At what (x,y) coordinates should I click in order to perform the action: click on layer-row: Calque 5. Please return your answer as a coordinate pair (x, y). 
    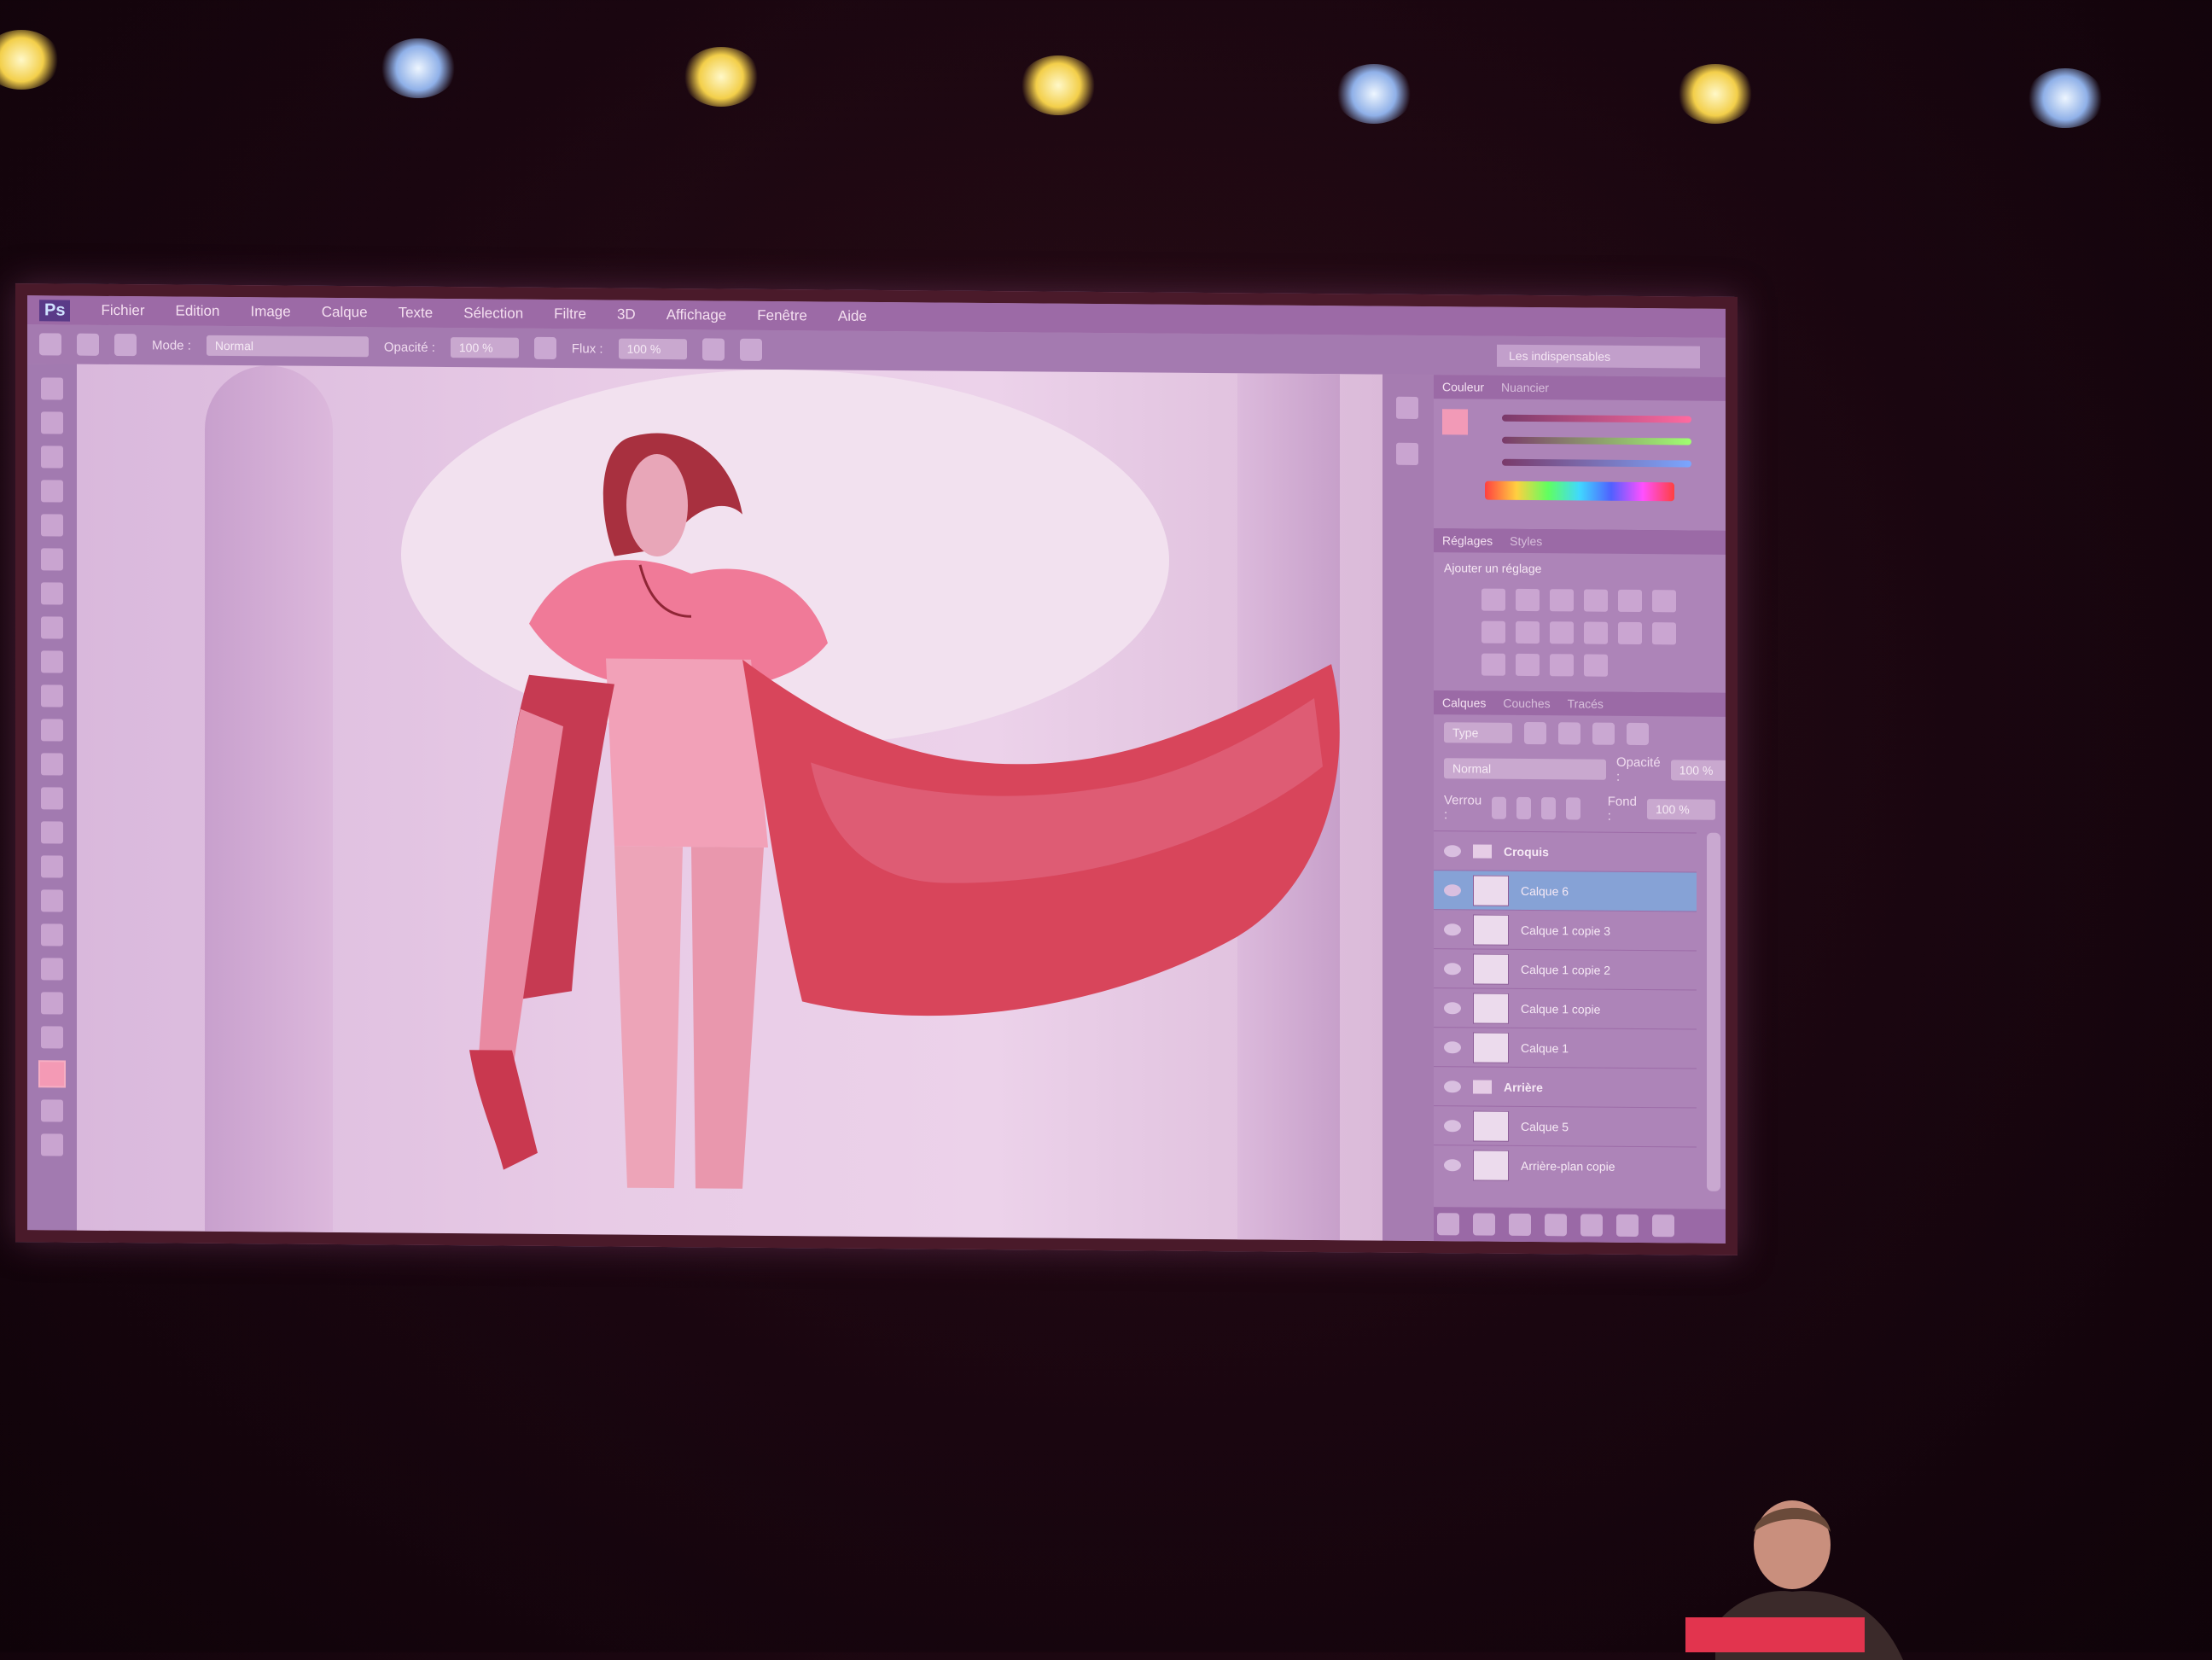
    Looking at the image, I should click on (1565, 1126).